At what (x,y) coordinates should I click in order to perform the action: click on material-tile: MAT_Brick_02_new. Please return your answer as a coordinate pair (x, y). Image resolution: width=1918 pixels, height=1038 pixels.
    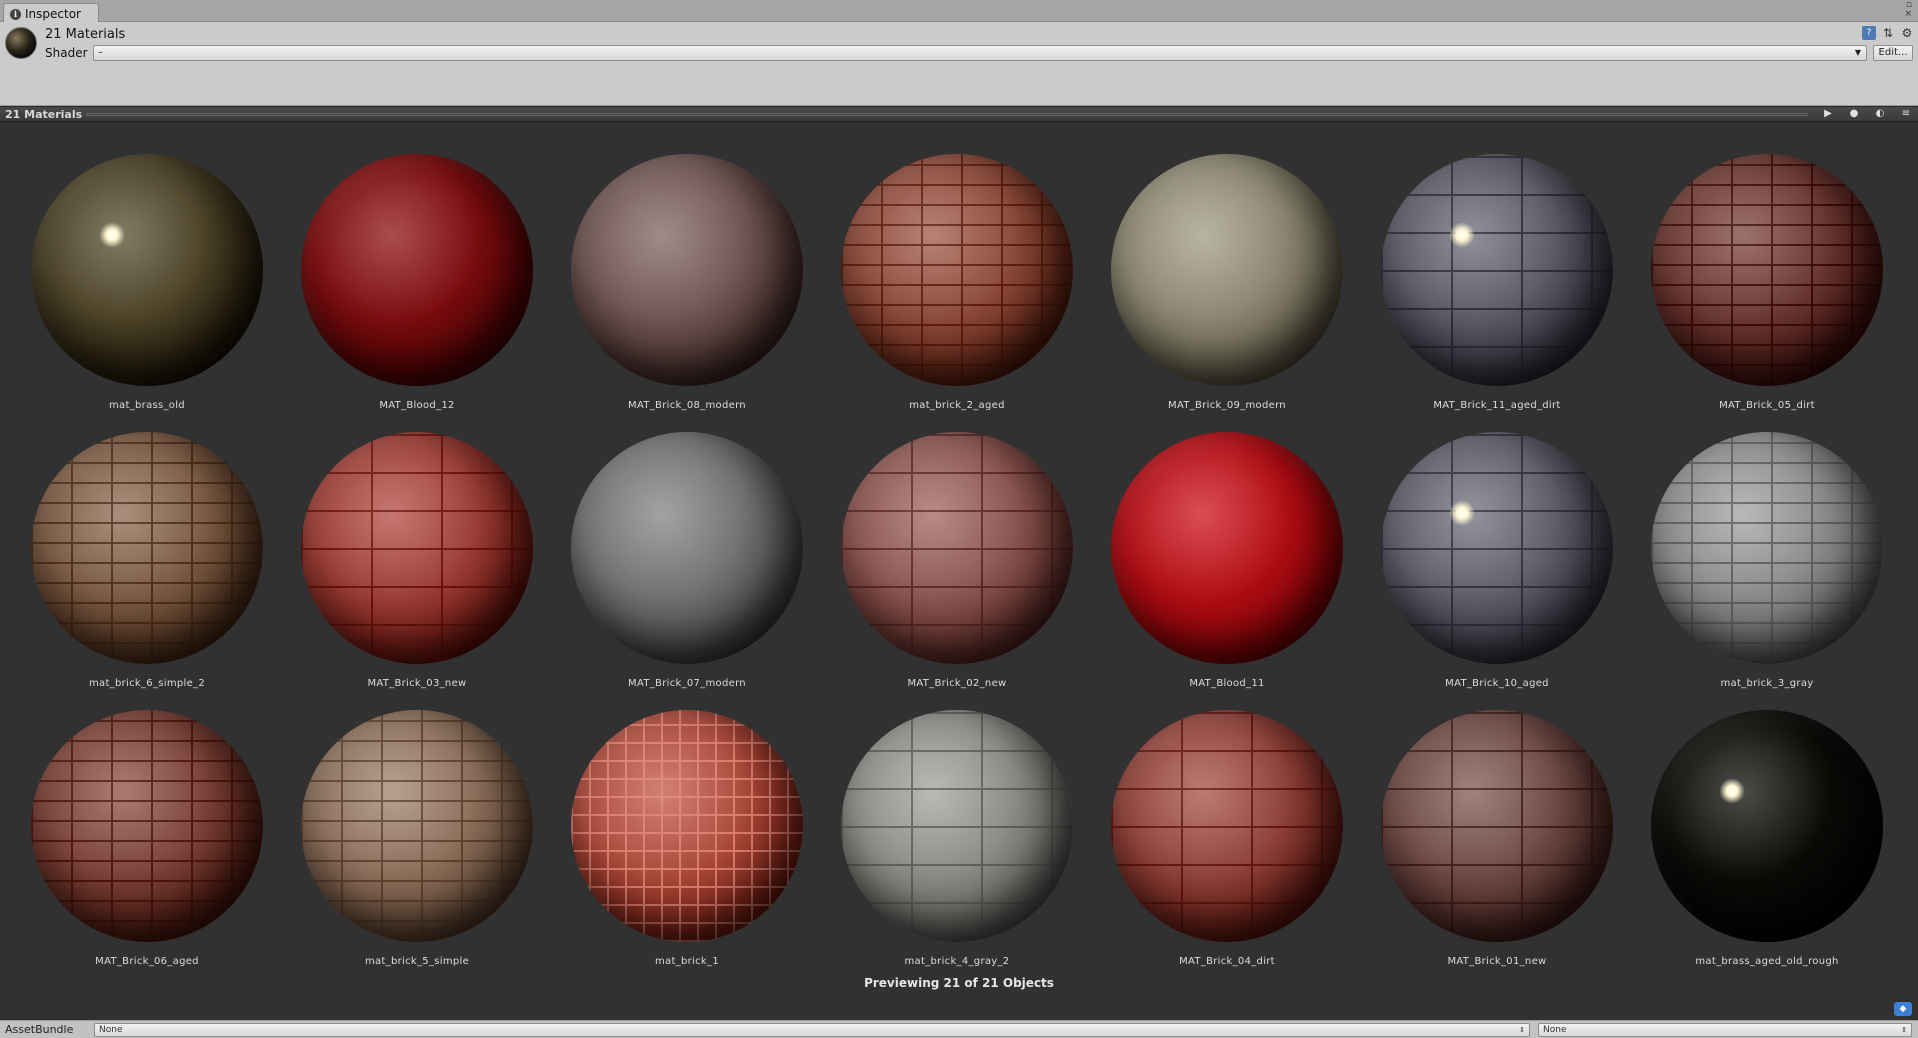
    Looking at the image, I should click on (957, 560).